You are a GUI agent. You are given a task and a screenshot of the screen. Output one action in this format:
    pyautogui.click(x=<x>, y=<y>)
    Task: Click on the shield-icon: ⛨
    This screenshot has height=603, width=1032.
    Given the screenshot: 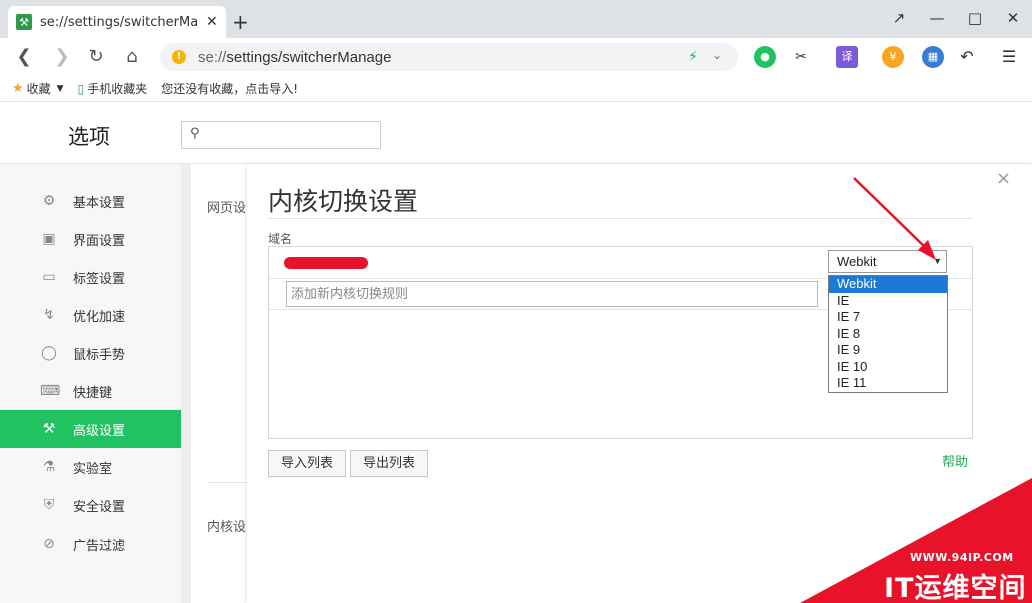 What is the action you would take?
    pyautogui.click(x=49, y=505)
    